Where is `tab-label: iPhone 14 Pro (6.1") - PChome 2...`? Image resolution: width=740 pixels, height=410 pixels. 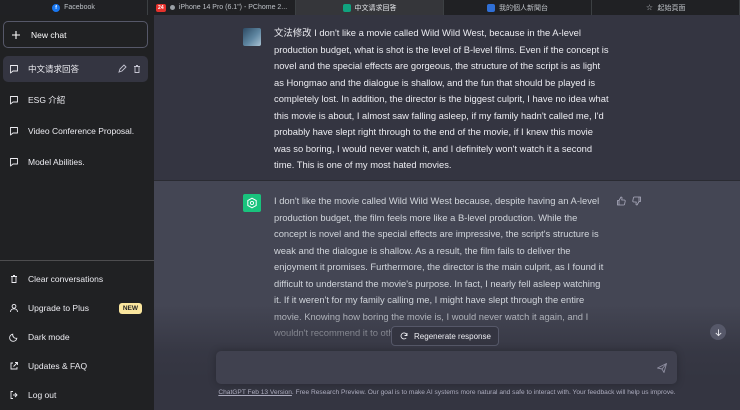 tab-label: iPhone 14 Pro (6.1") - PChome 2... is located at coordinates (233, 7).